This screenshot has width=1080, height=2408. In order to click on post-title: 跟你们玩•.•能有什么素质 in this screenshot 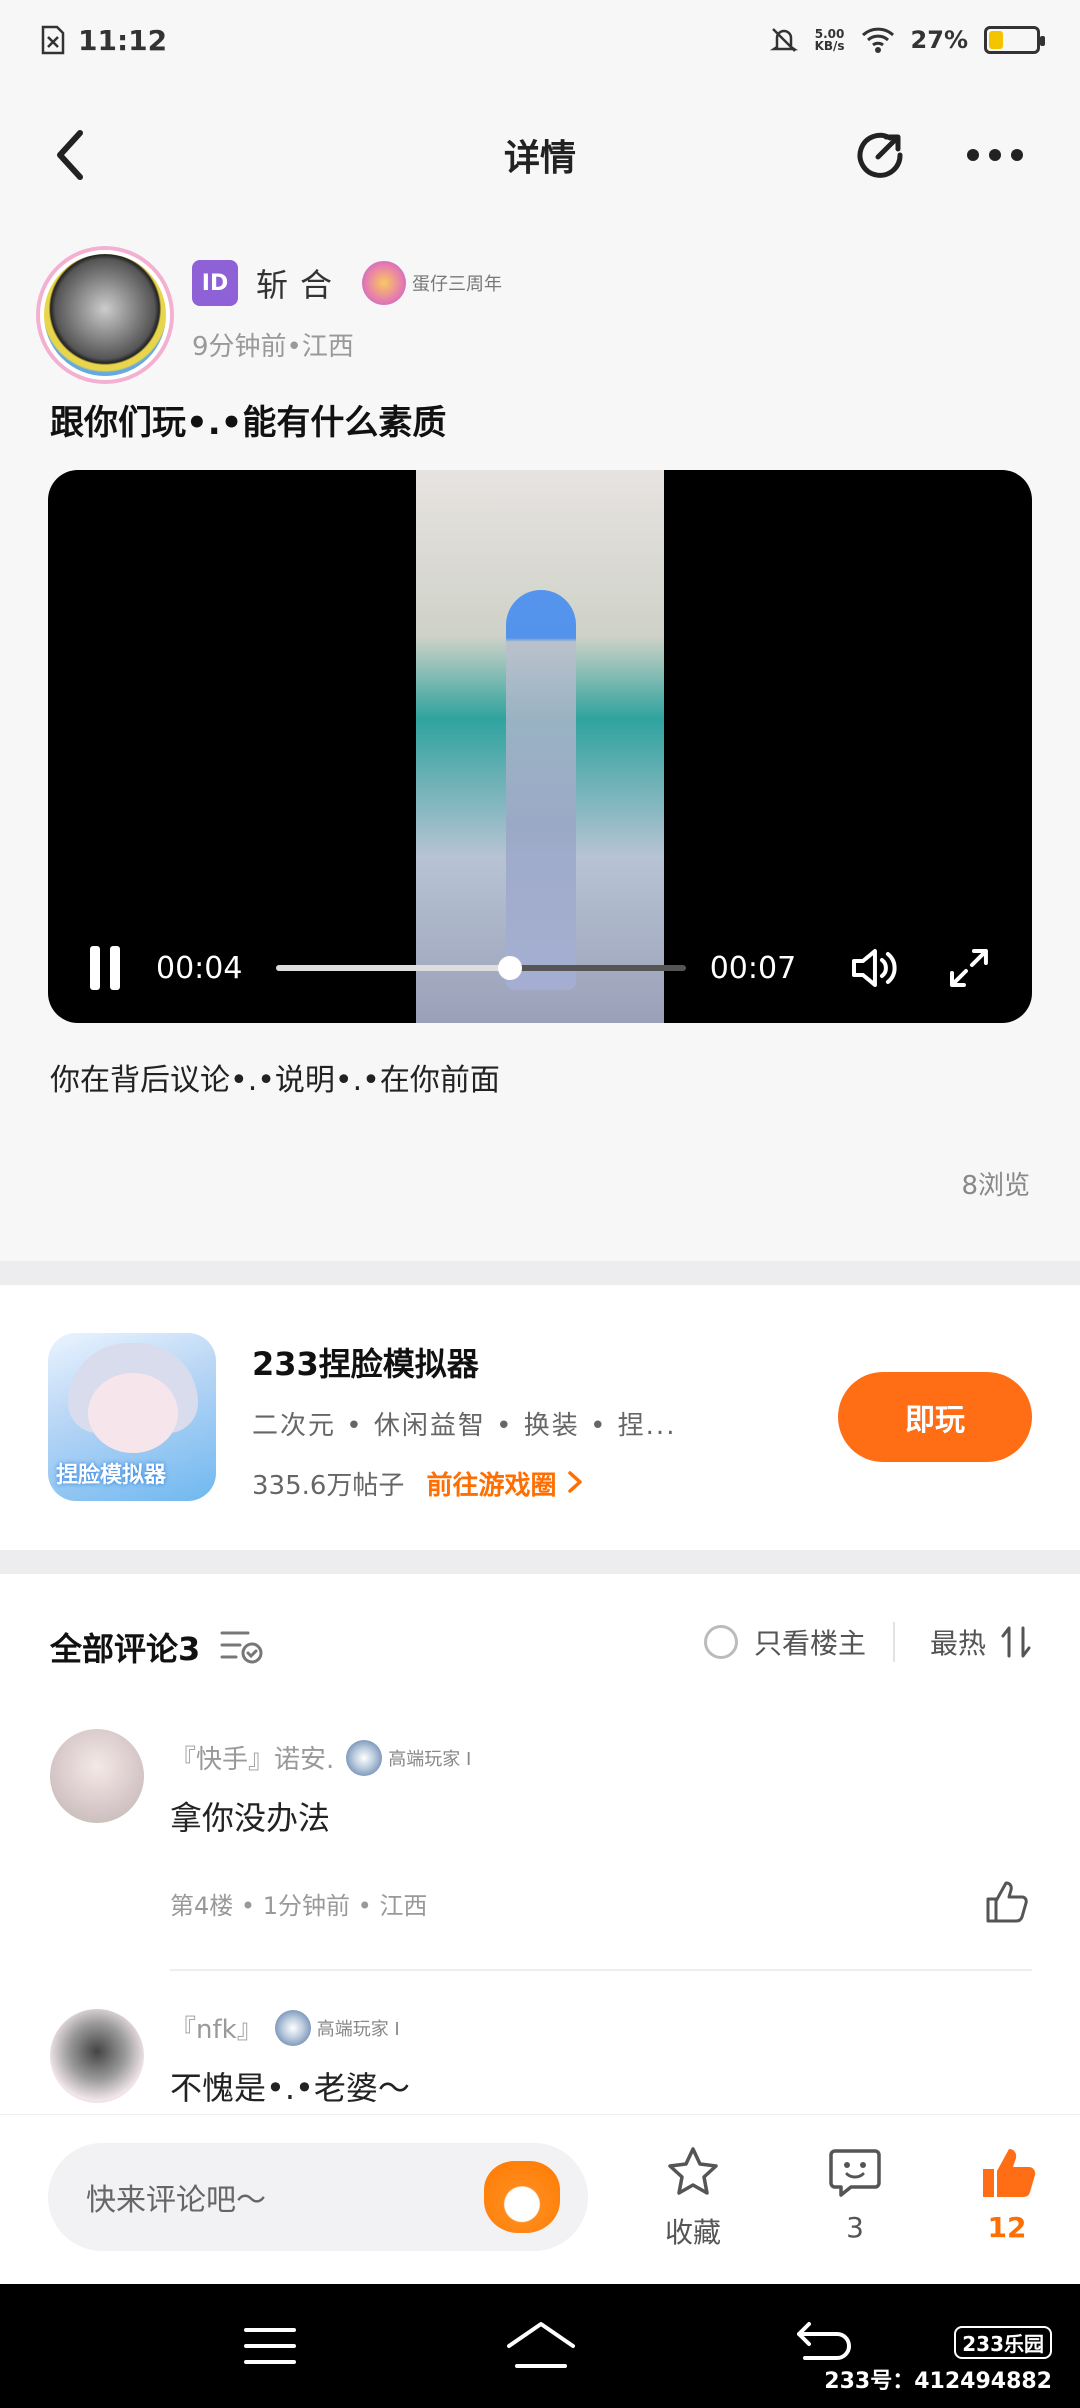, I will do `click(248, 423)`.